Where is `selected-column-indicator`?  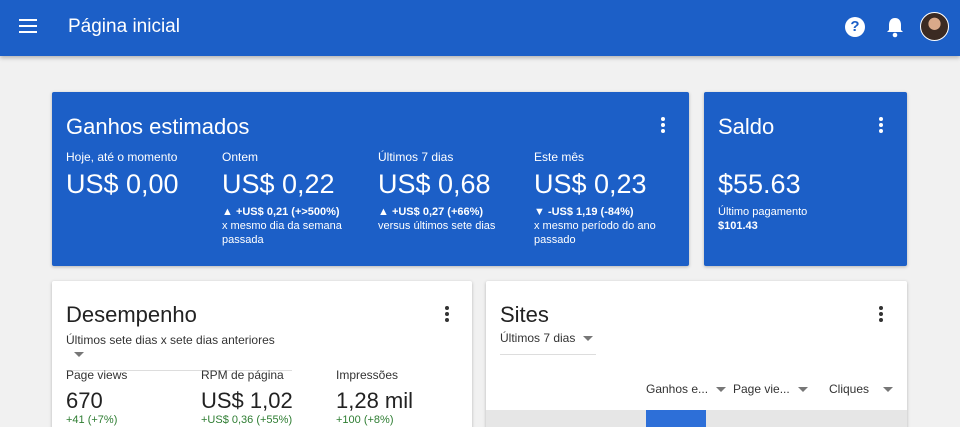 selected-column-indicator is located at coordinates (676, 418).